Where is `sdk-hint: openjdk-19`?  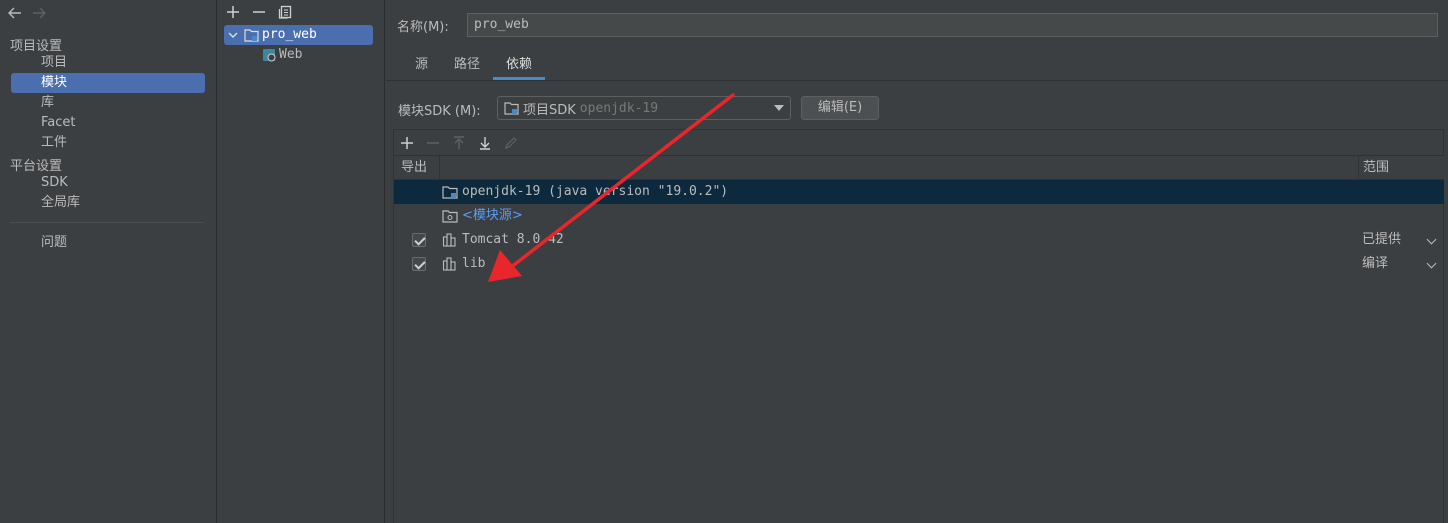
sdk-hint: openjdk-19 is located at coordinates (619, 108).